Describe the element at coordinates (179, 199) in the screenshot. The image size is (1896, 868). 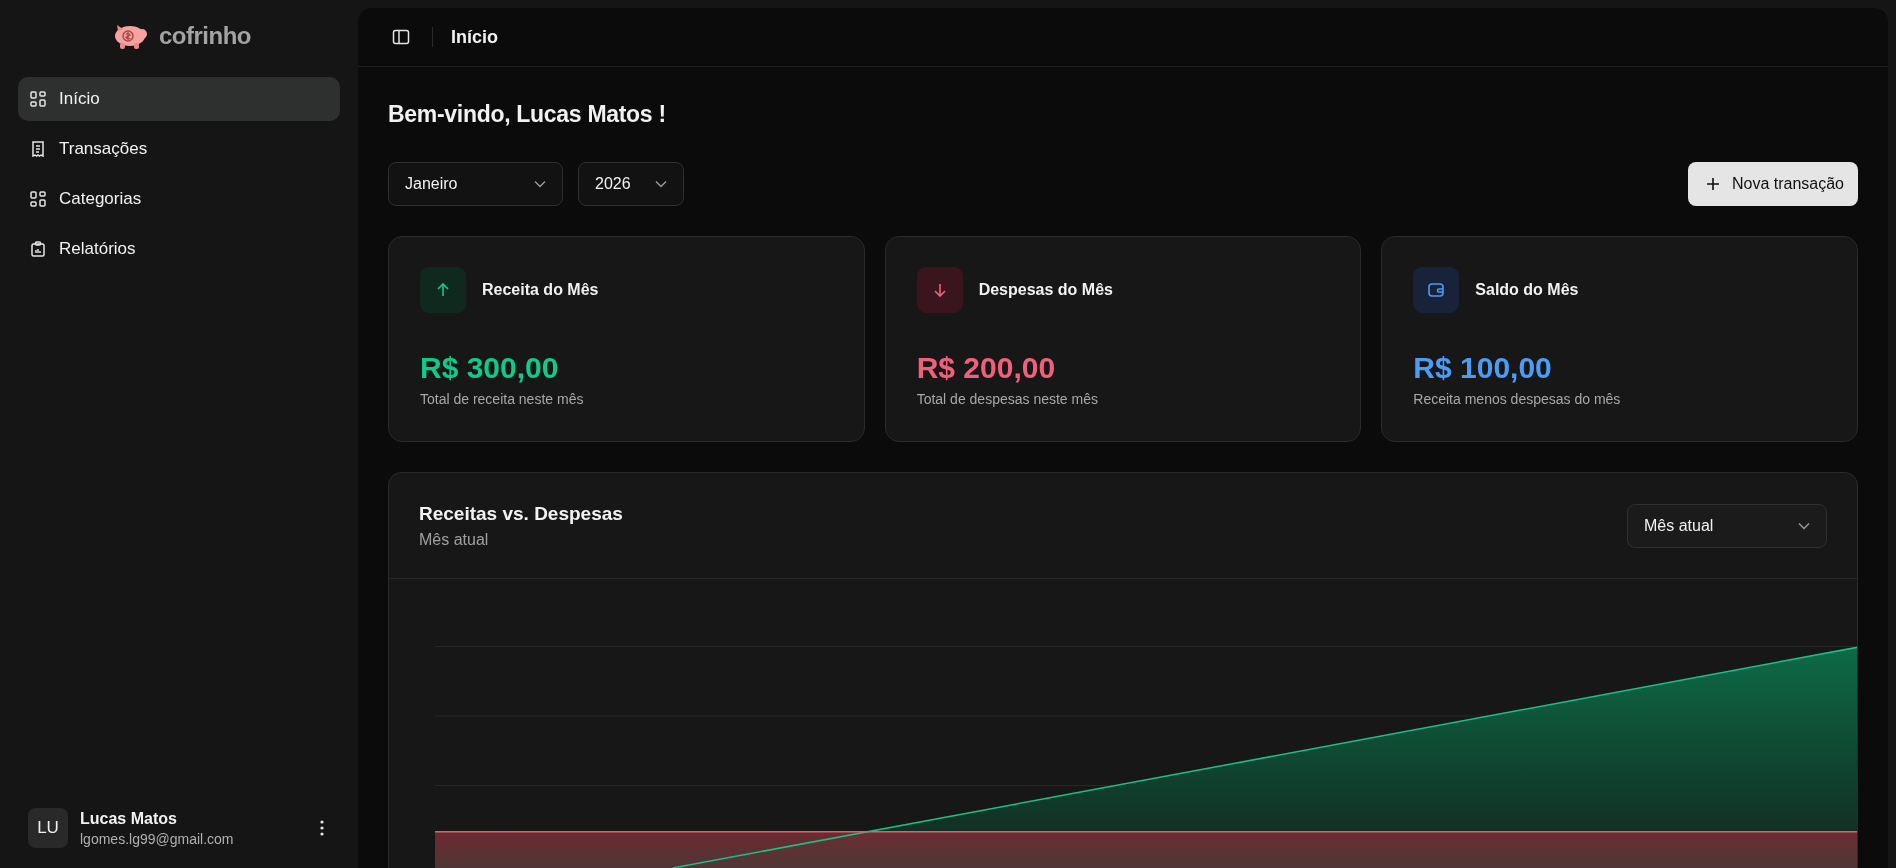
I see `sidebar-item: Categorias` at that location.